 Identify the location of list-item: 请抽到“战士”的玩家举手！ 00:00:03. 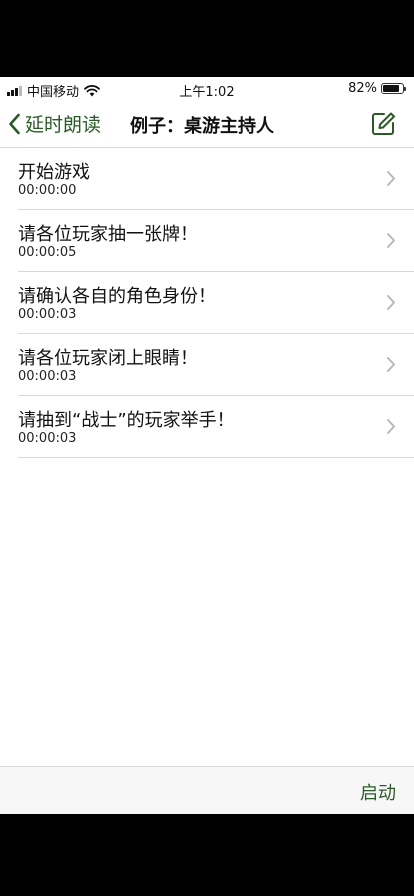
(216, 427).